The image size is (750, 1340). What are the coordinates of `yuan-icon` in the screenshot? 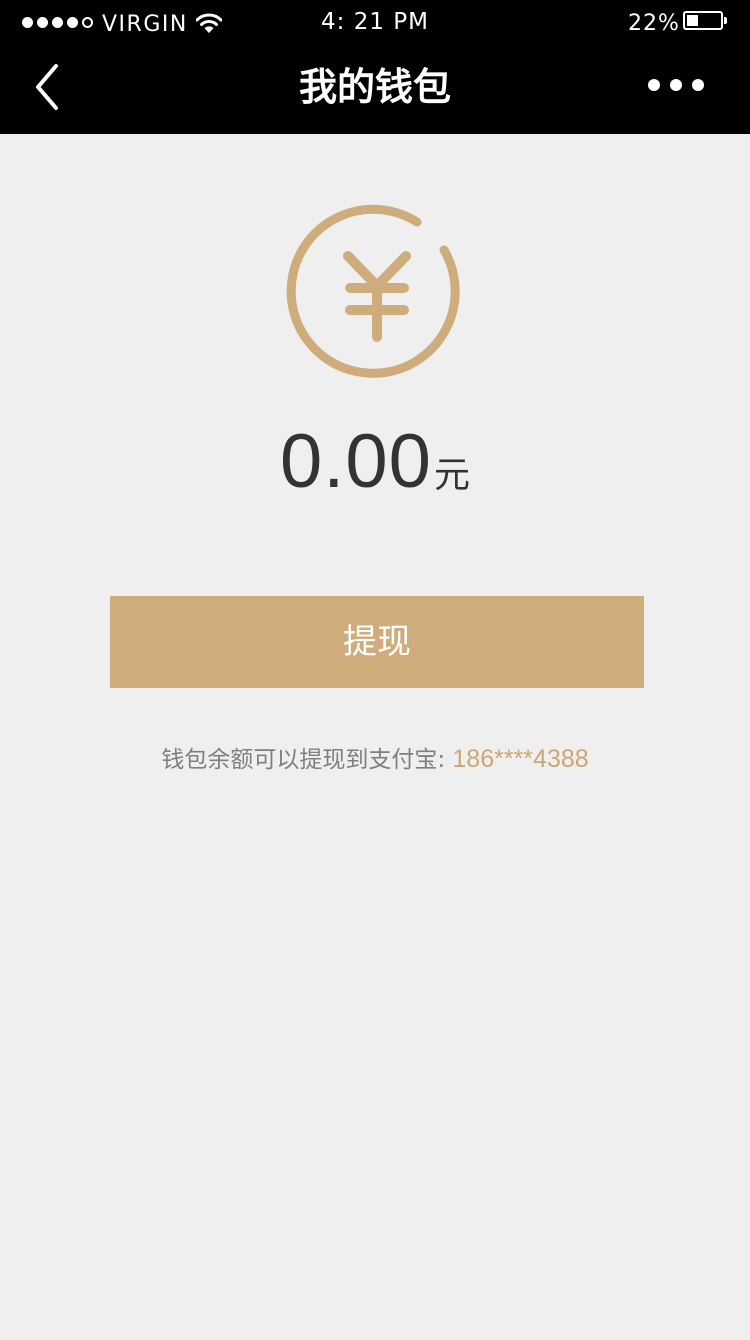 It's located at (373, 291).